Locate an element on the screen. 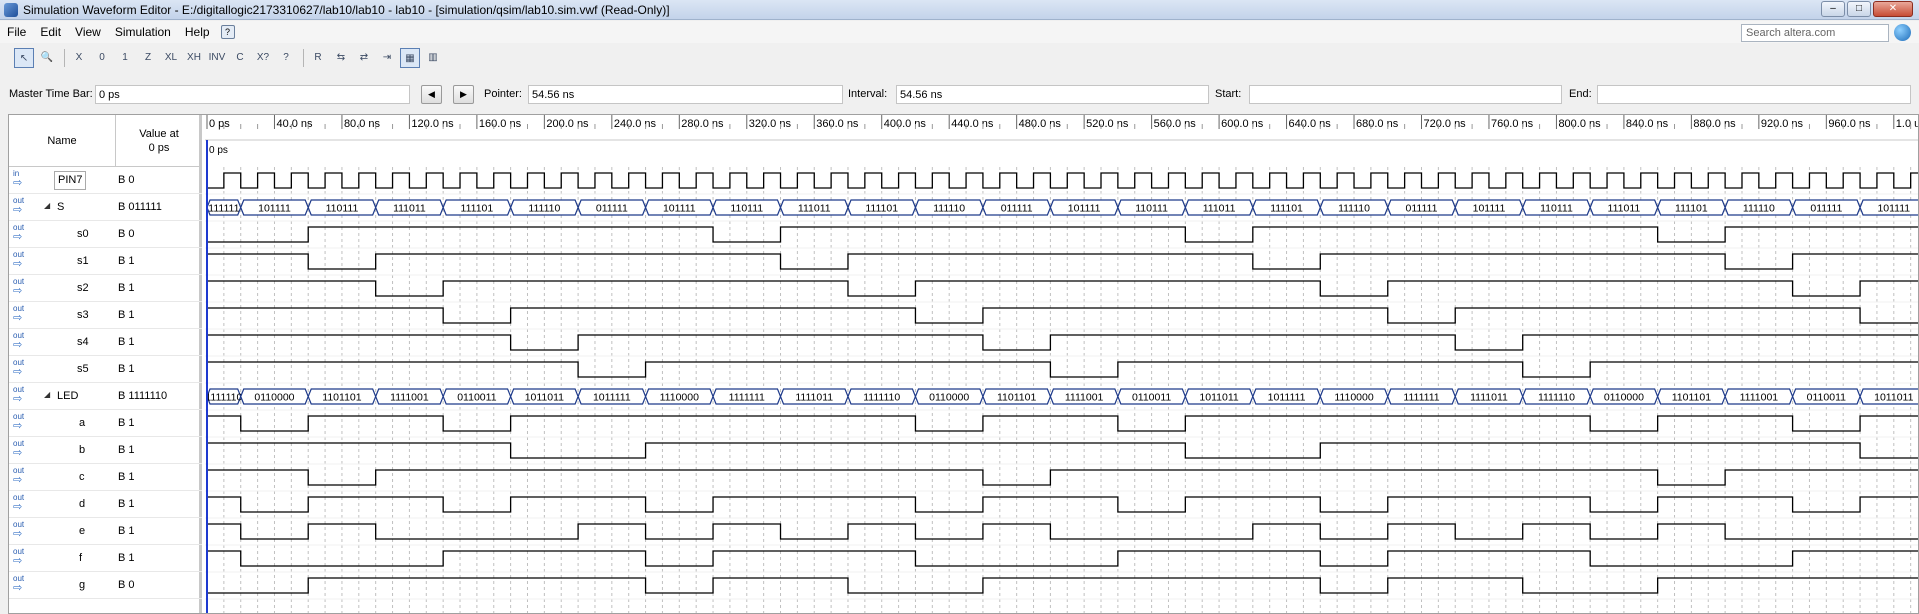  signal-row-e: out ⇨ e B 1 is located at coordinates (105, 531).